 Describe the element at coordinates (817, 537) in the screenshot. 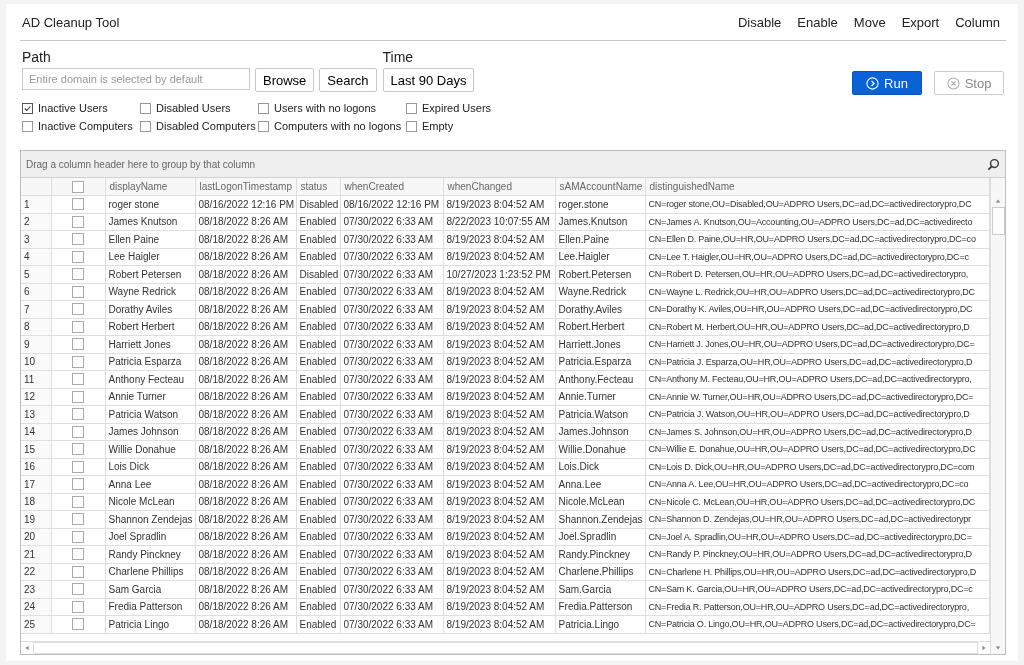

I see `distinguished-name-cell: CN=Joel A. Spradlin,OU=HR,OU=ADPRO Users,DC=ad,DC=activedirectorypro,DC=` at that location.